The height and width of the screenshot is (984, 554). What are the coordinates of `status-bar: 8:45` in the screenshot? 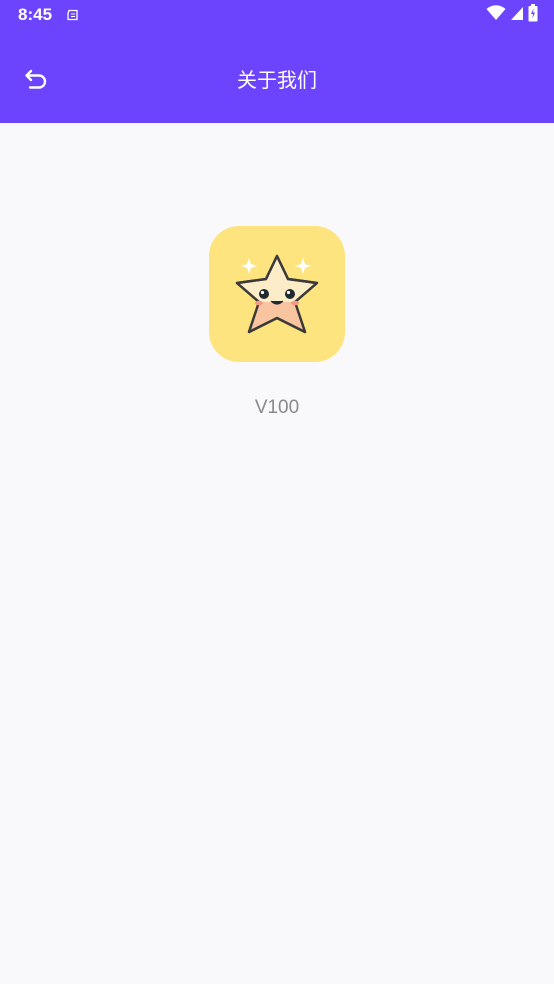 It's located at (277, 16).